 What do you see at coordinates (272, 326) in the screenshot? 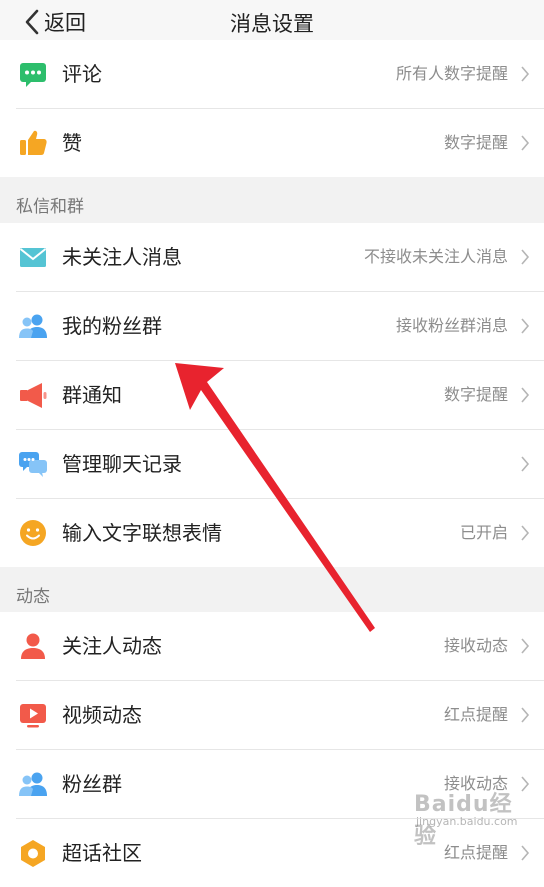
I see `row-my-fan-groups: 我的粉丝群 接收粉丝群消息` at bounding box center [272, 326].